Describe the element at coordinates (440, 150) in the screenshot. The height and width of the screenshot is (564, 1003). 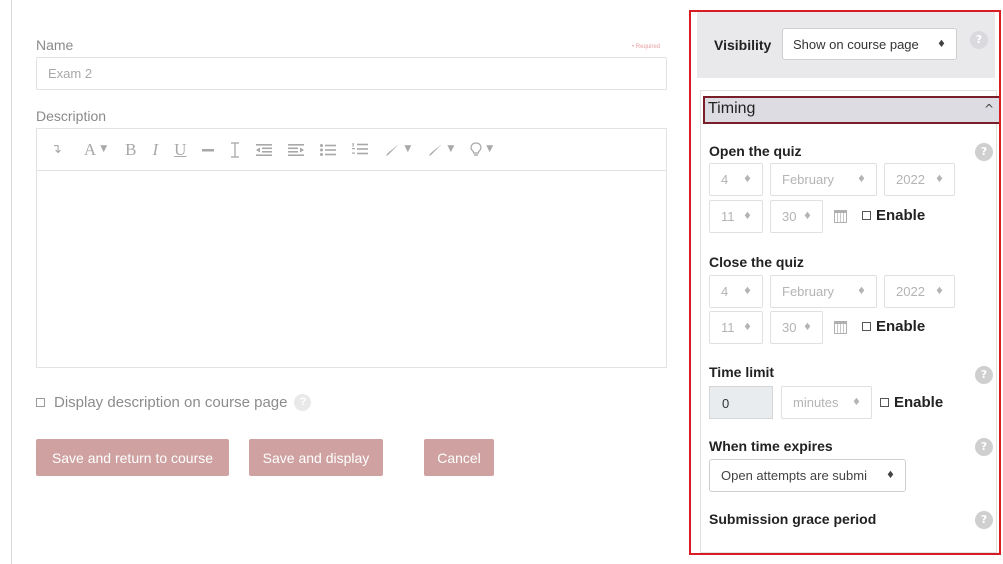
I see `background-color-icon: ▼` at that location.